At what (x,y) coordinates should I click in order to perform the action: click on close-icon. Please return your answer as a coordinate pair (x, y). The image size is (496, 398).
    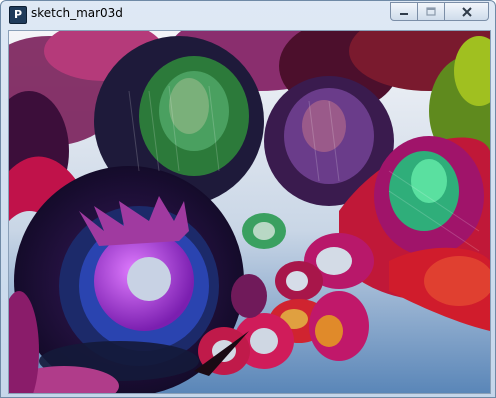
    Looking at the image, I should click on (466, 11).